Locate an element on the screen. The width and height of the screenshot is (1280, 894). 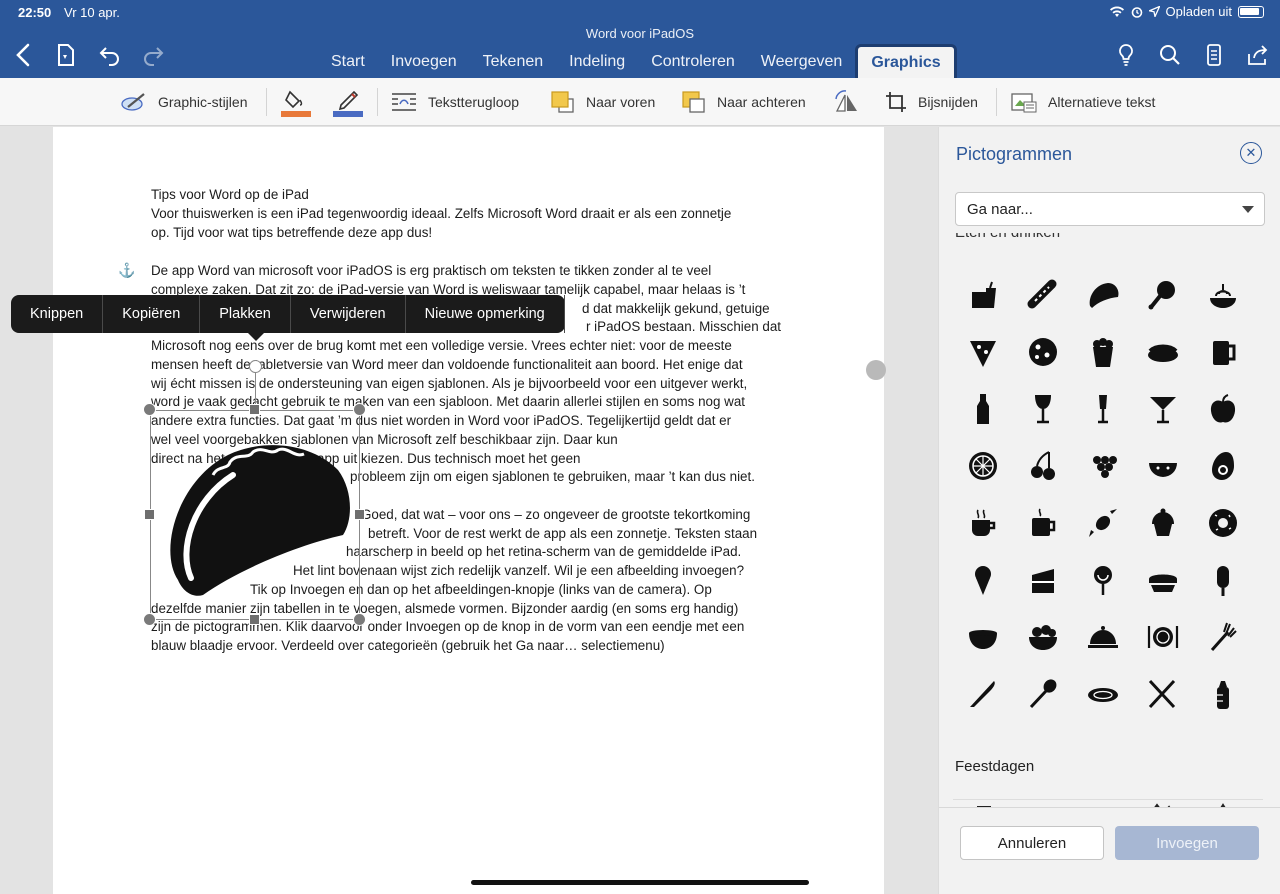
tab-controleren: Controleren is located at coordinates (693, 61).